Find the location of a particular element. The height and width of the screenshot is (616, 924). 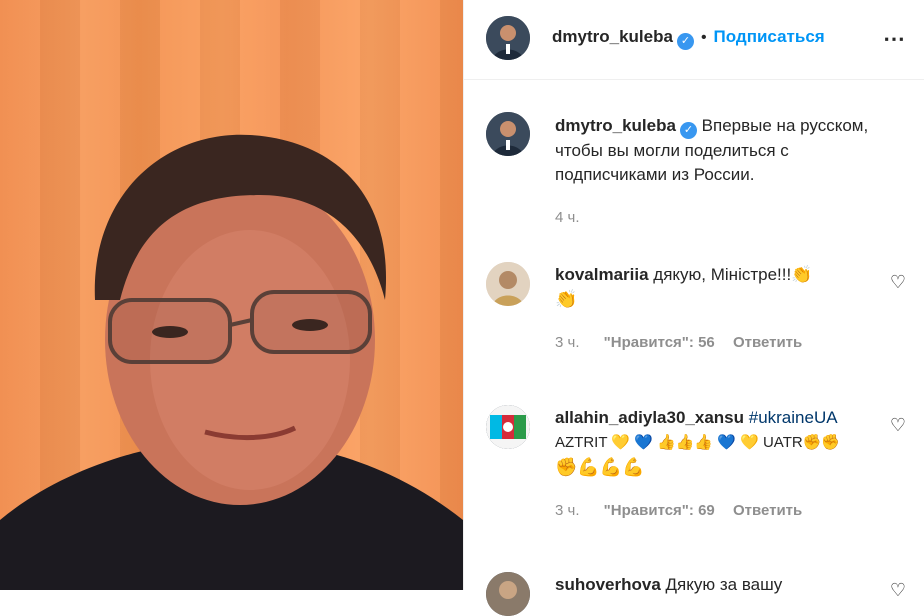

header-user-row: dmytro_kuleba ✓ • Подписаться is located at coordinates (688, 38).